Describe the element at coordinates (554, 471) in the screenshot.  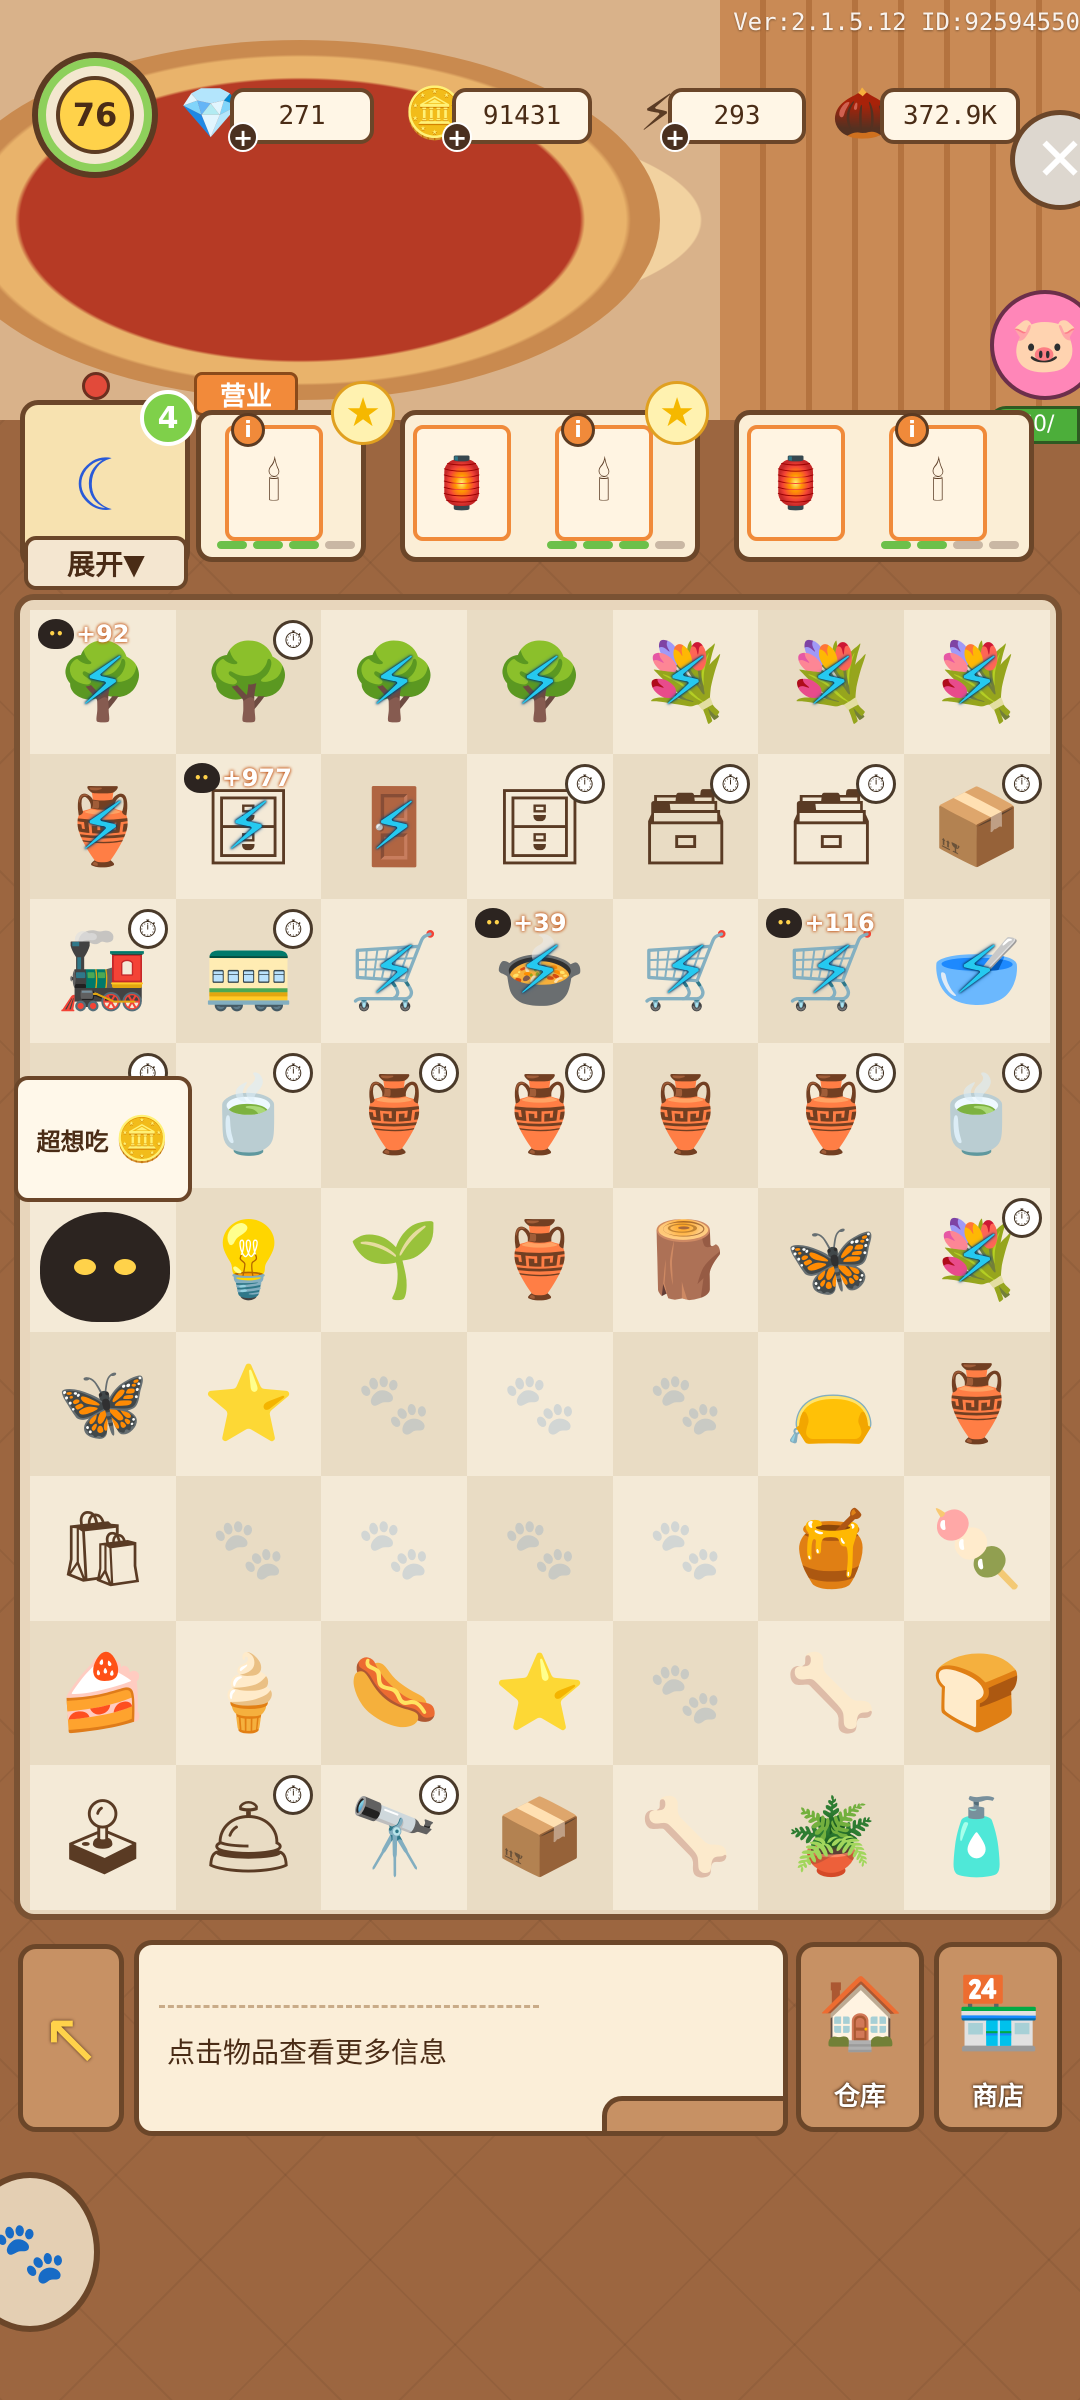
I see `order-card-2: 🏮 🕯 i ★` at that location.